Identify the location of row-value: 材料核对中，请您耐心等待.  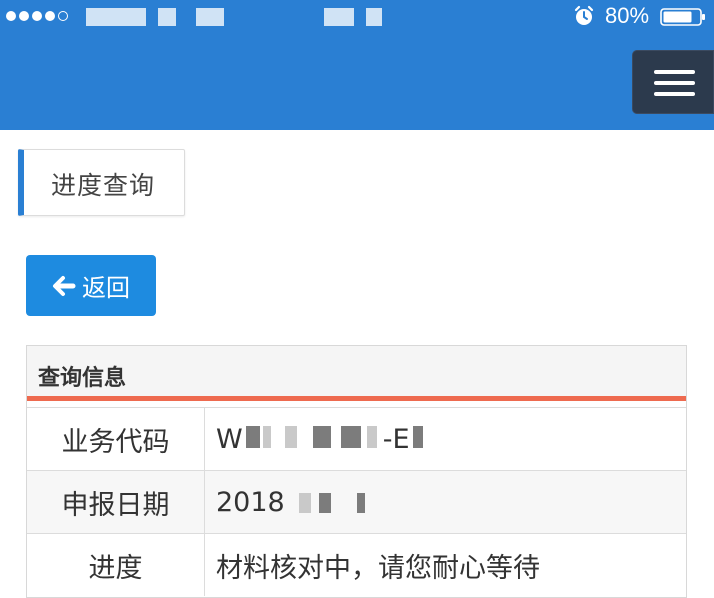
(378, 568).